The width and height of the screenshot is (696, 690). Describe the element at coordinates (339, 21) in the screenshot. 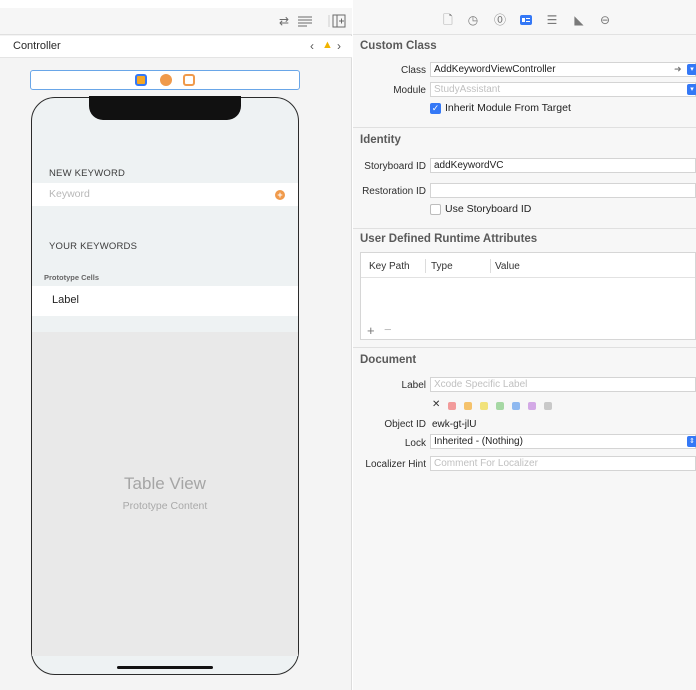

I see `add-panel-icon` at that location.